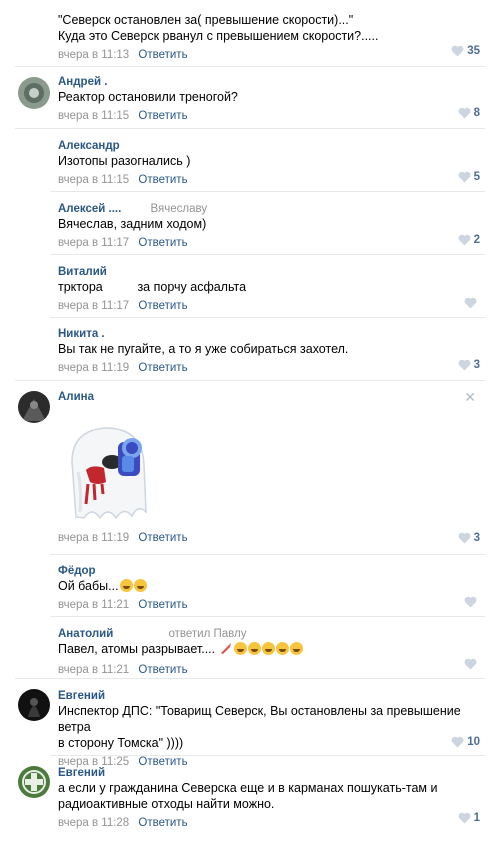  What do you see at coordinates (179, 209) in the screenshot?
I see `replied-to: Вячеславу` at bounding box center [179, 209].